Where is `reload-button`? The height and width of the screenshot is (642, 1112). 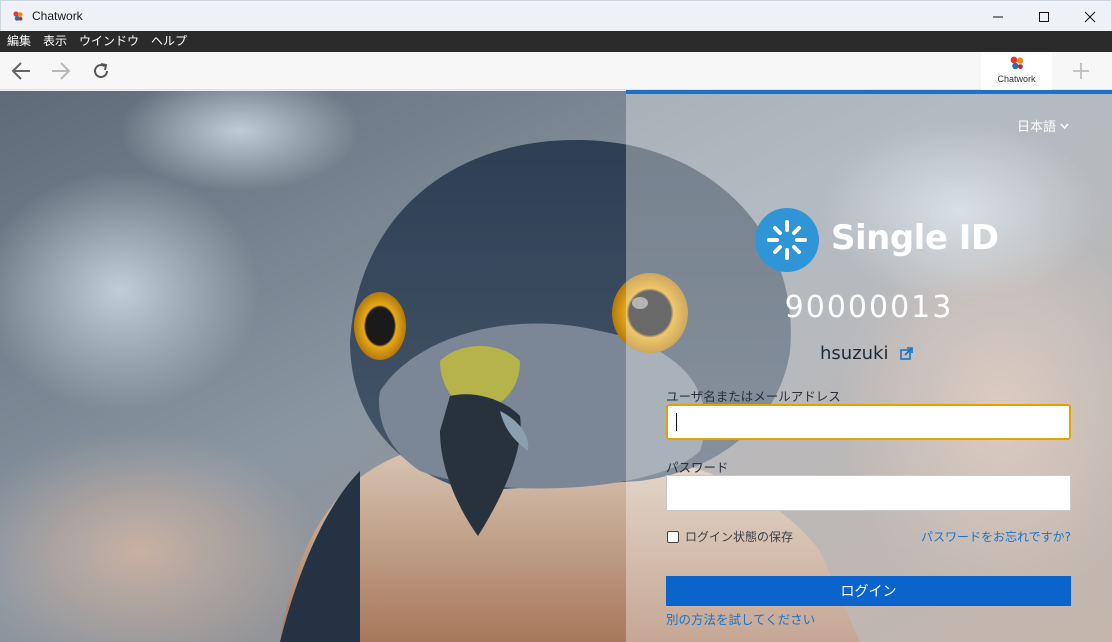
reload-button is located at coordinates (101, 71).